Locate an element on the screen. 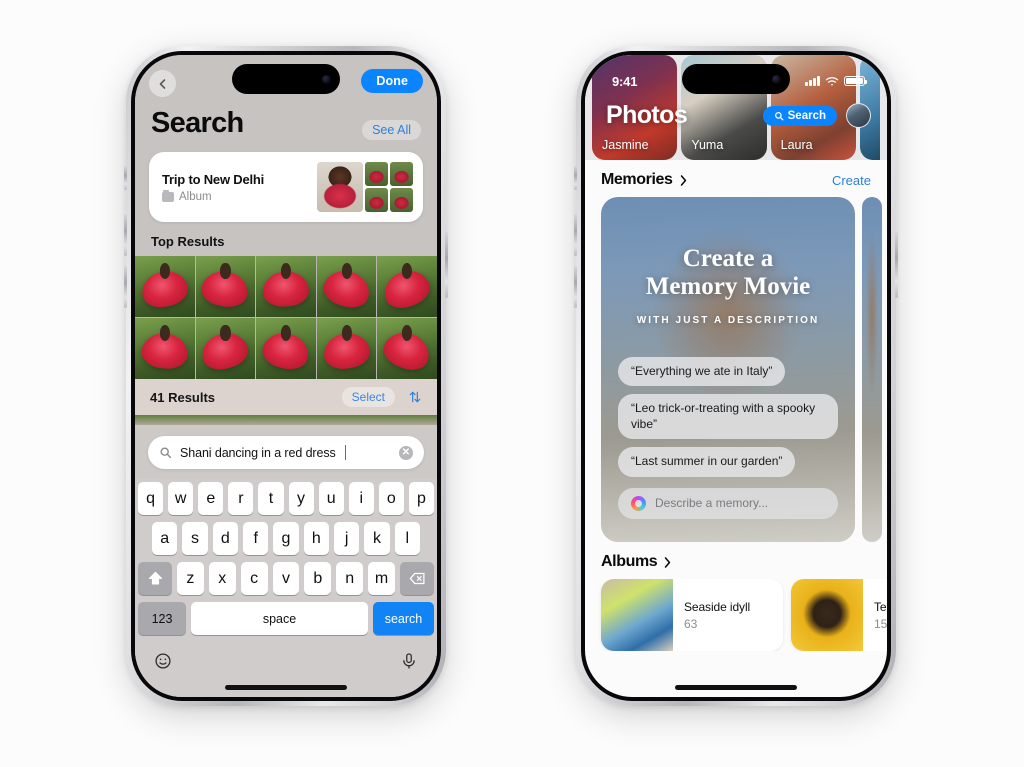  album-tile-name: Test is located at coordinates (880, 606).